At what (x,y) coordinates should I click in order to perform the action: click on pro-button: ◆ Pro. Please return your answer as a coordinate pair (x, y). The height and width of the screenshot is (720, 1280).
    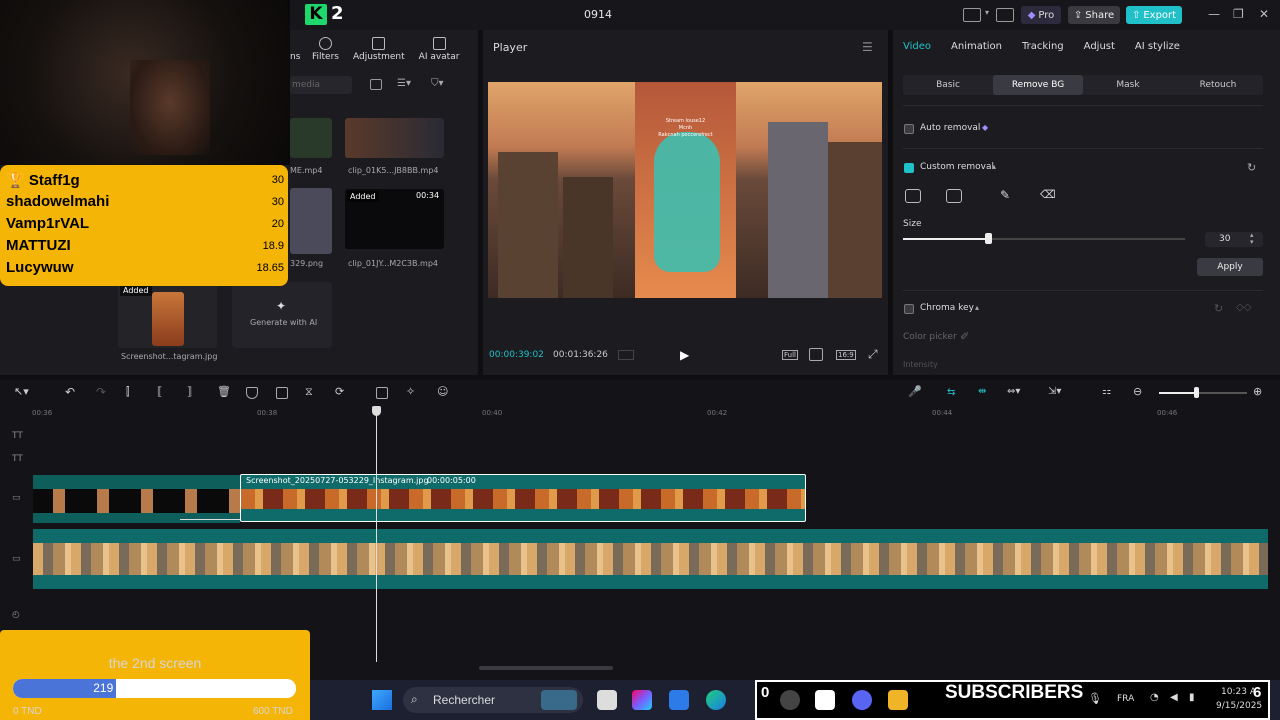
    Looking at the image, I should click on (1041, 15).